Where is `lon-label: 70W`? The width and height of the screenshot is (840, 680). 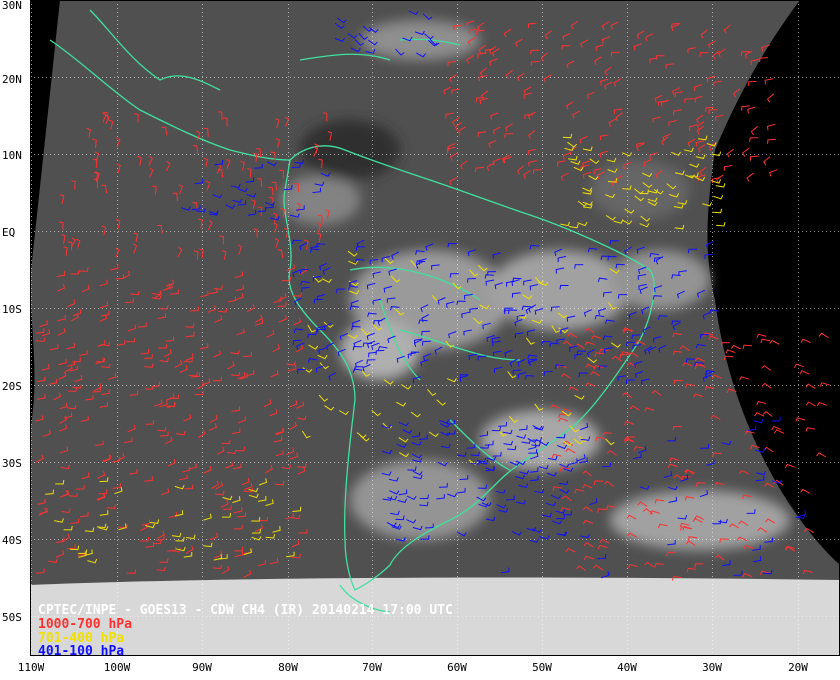 lon-label: 70W is located at coordinates (372, 667).